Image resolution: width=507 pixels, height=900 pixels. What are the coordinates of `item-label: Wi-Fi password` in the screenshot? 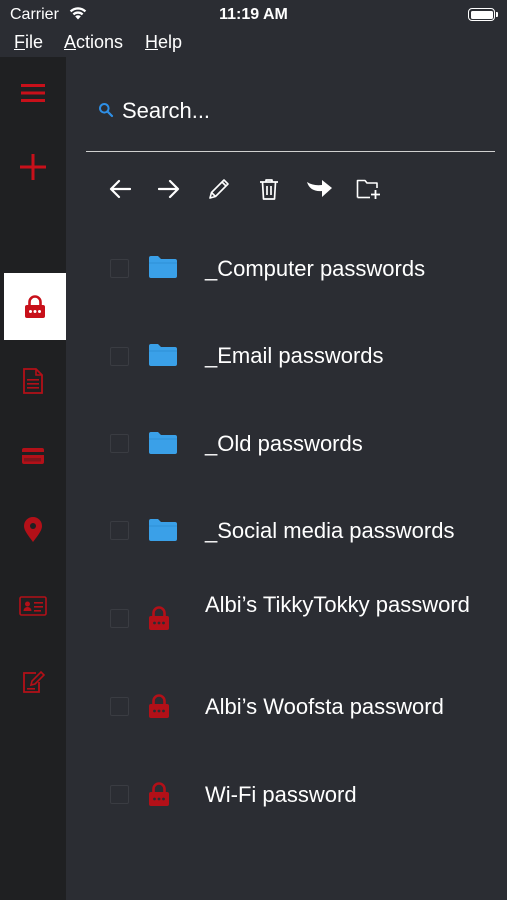 It's located at (281, 794).